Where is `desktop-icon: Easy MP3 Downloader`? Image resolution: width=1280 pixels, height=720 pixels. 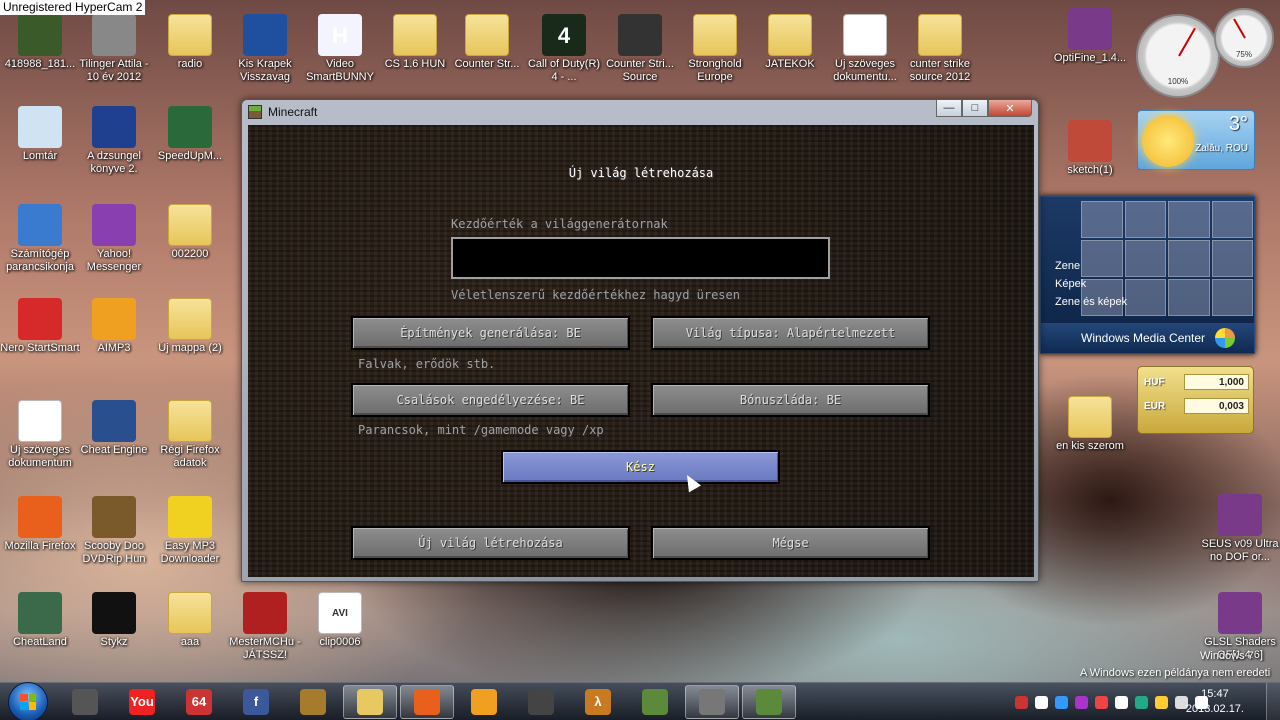
desktop-icon: Easy MP3 Downloader is located at coordinates (190, 531).